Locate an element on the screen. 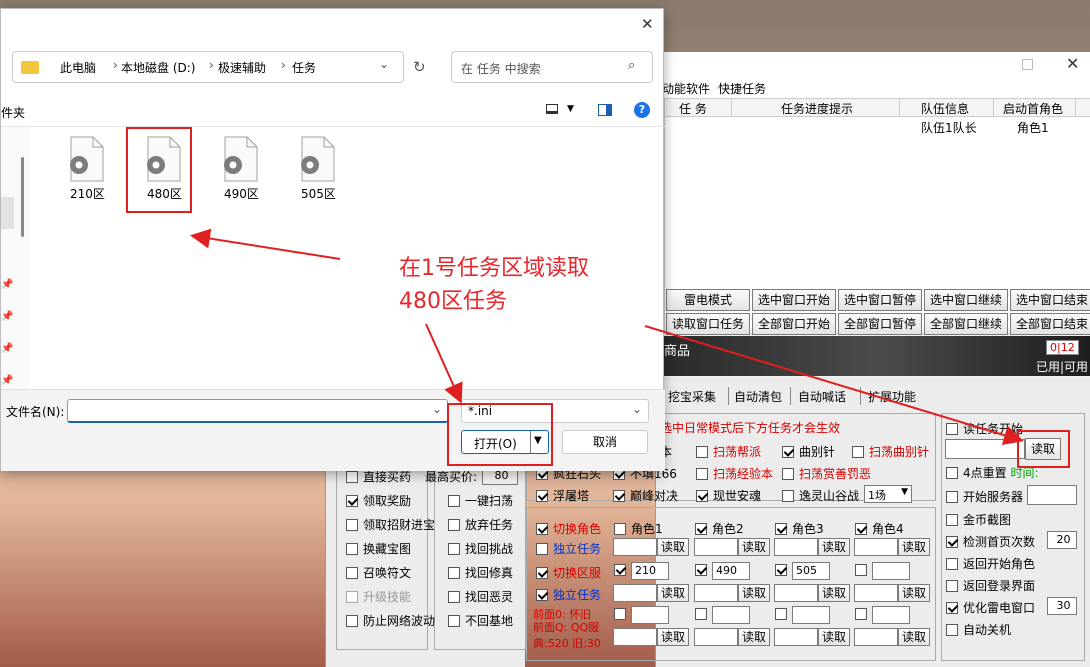 This screenshot has height=667, width=1090. opt-sweep-paperclip: 扫荡曲别针 is located at coordinates (890, 451).